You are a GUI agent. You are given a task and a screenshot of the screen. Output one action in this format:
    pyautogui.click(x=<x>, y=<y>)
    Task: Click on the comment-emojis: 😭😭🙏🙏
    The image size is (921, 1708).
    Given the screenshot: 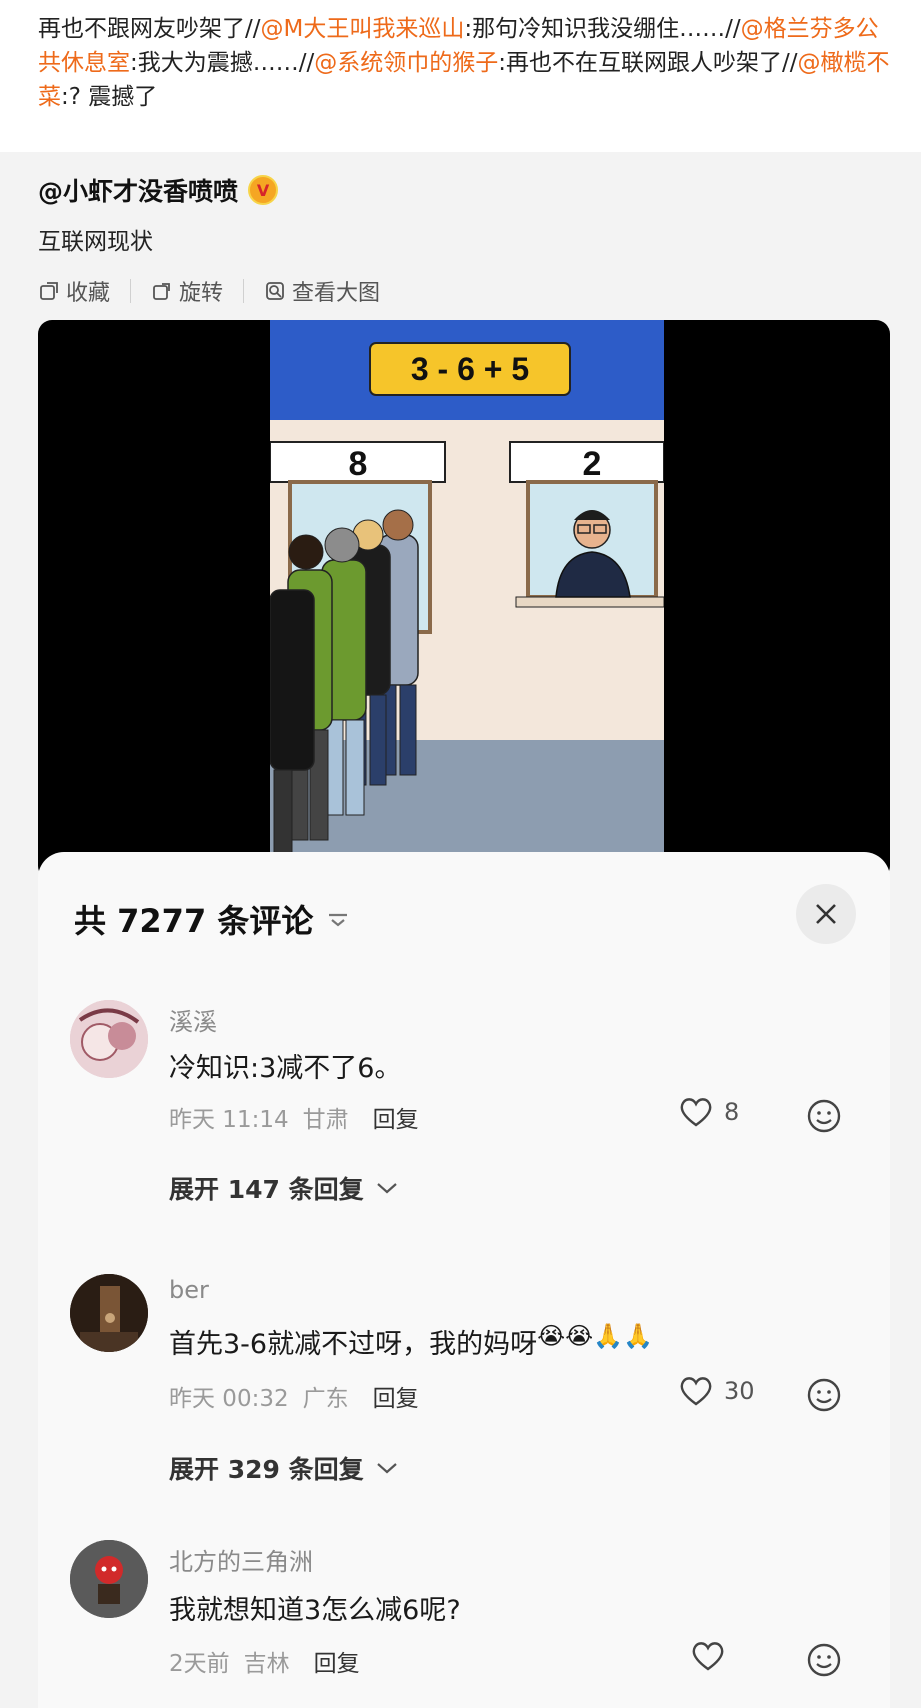 What is the action you would take?
    pyautogui.click(x=595, y=1336)
    